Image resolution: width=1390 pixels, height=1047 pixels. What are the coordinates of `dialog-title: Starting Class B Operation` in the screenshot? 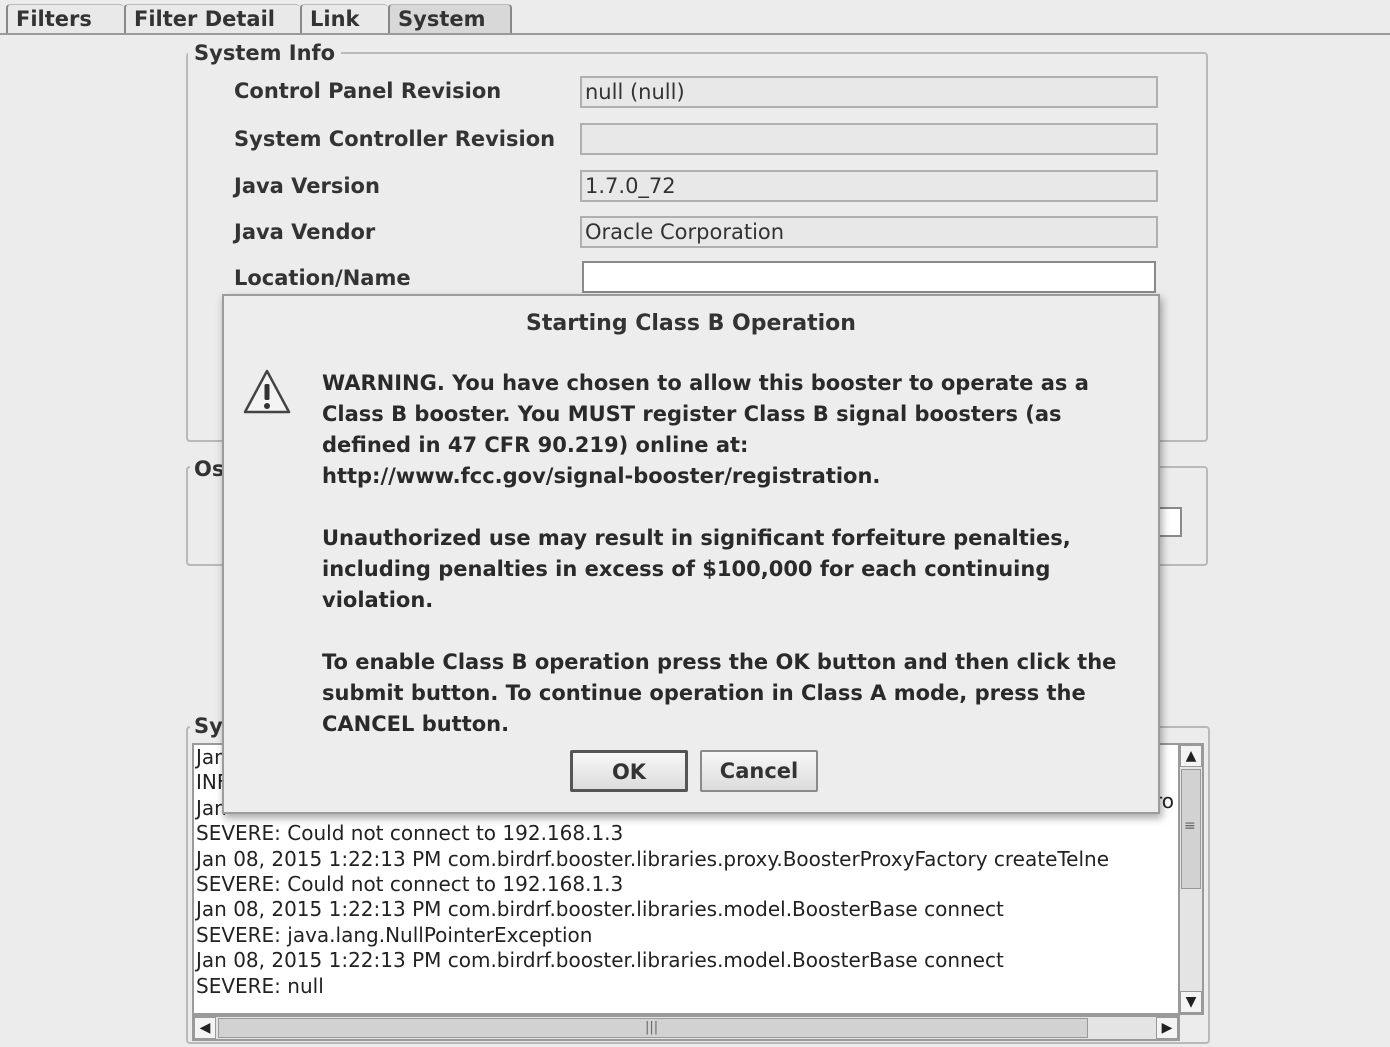 It's located at (691, 323).